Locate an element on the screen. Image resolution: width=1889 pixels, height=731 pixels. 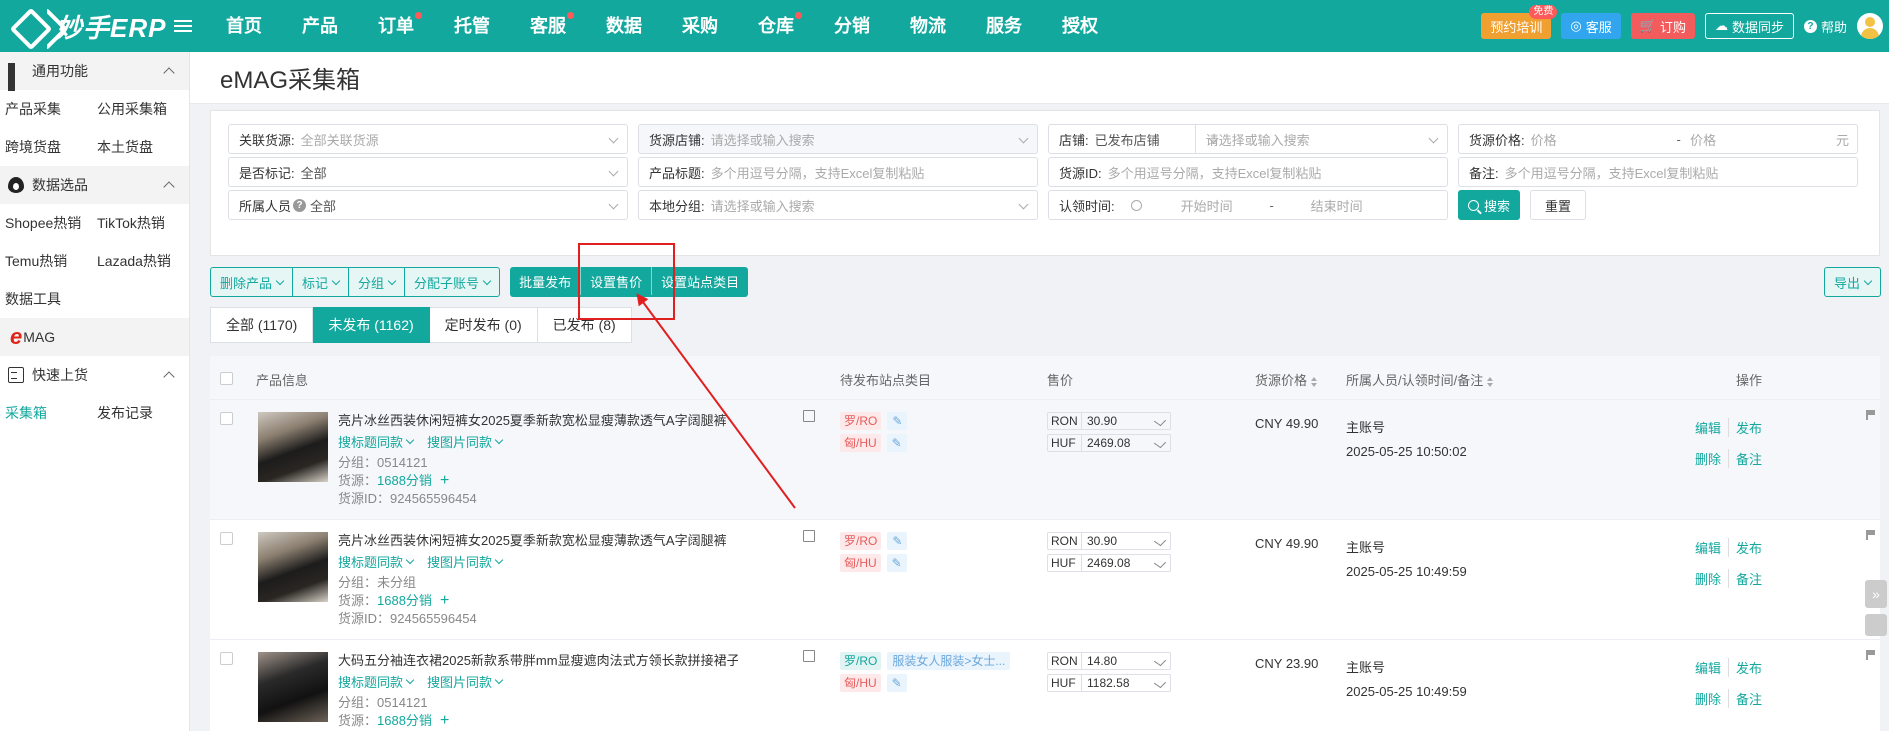
logo: 妙手ERP is located at coordinates (90, 26).